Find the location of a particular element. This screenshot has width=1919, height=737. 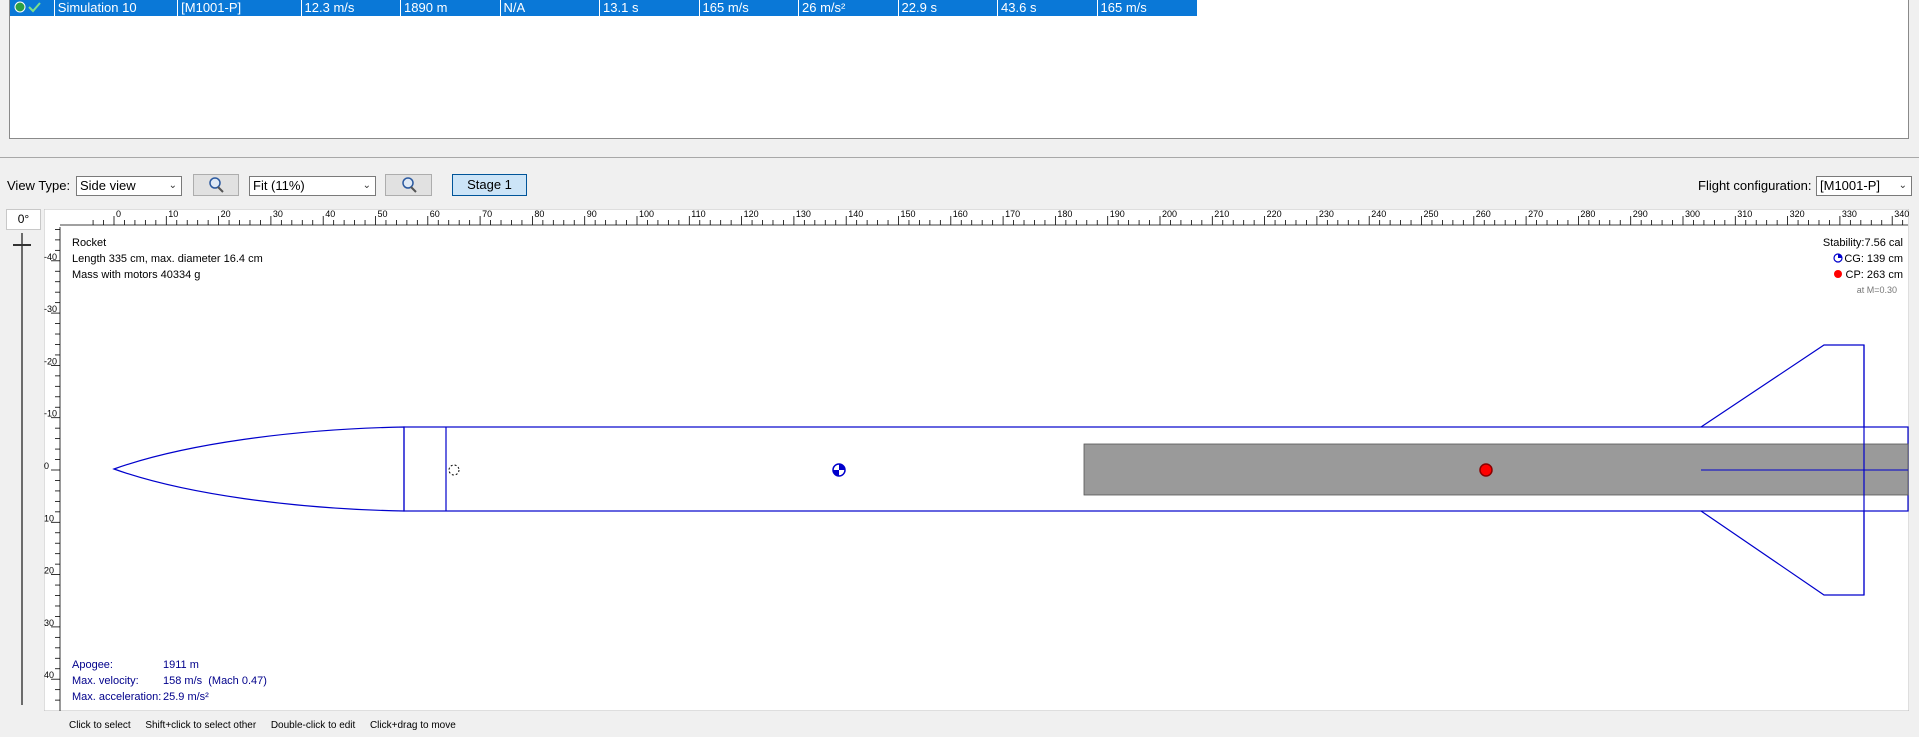

stability-value: Stability:7.56 cal is located at coordinates (1863, 243).